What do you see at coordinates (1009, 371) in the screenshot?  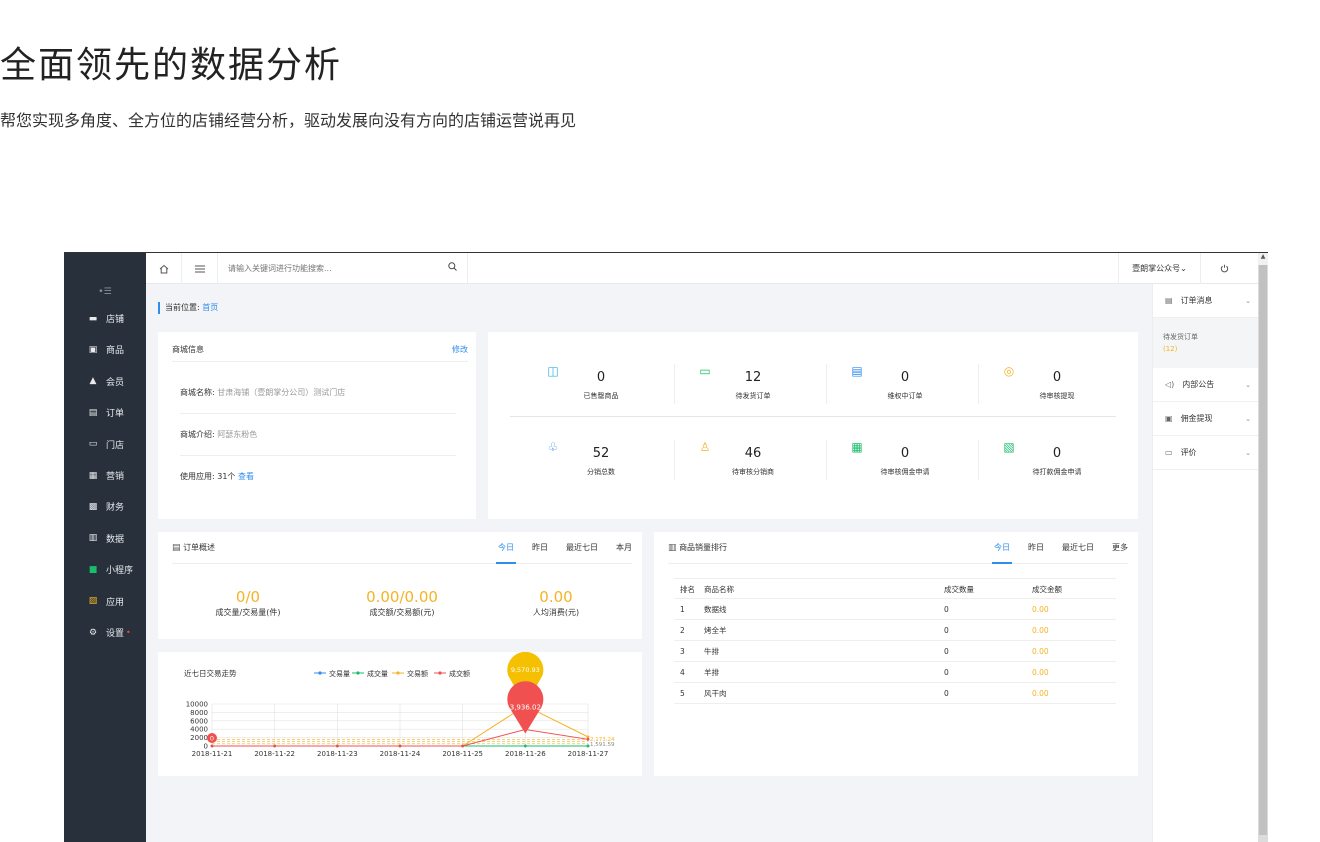 I see `audit-icon: ◎` at bounding box center [1009, 371].